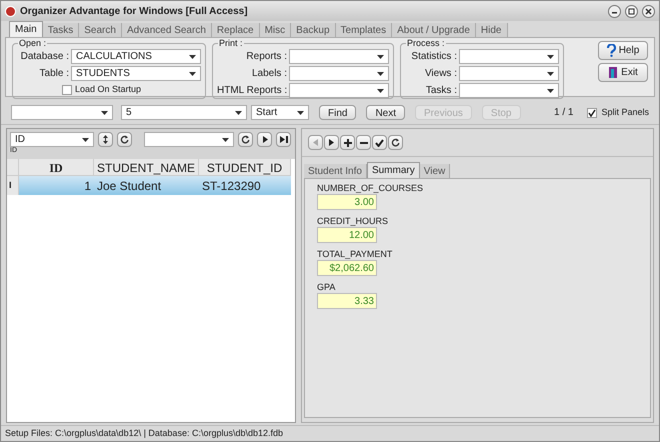  What do you see at coordinates (335, 171) in the screenshot?
I see `tab: Student Info` at bounding box center [335, 171].